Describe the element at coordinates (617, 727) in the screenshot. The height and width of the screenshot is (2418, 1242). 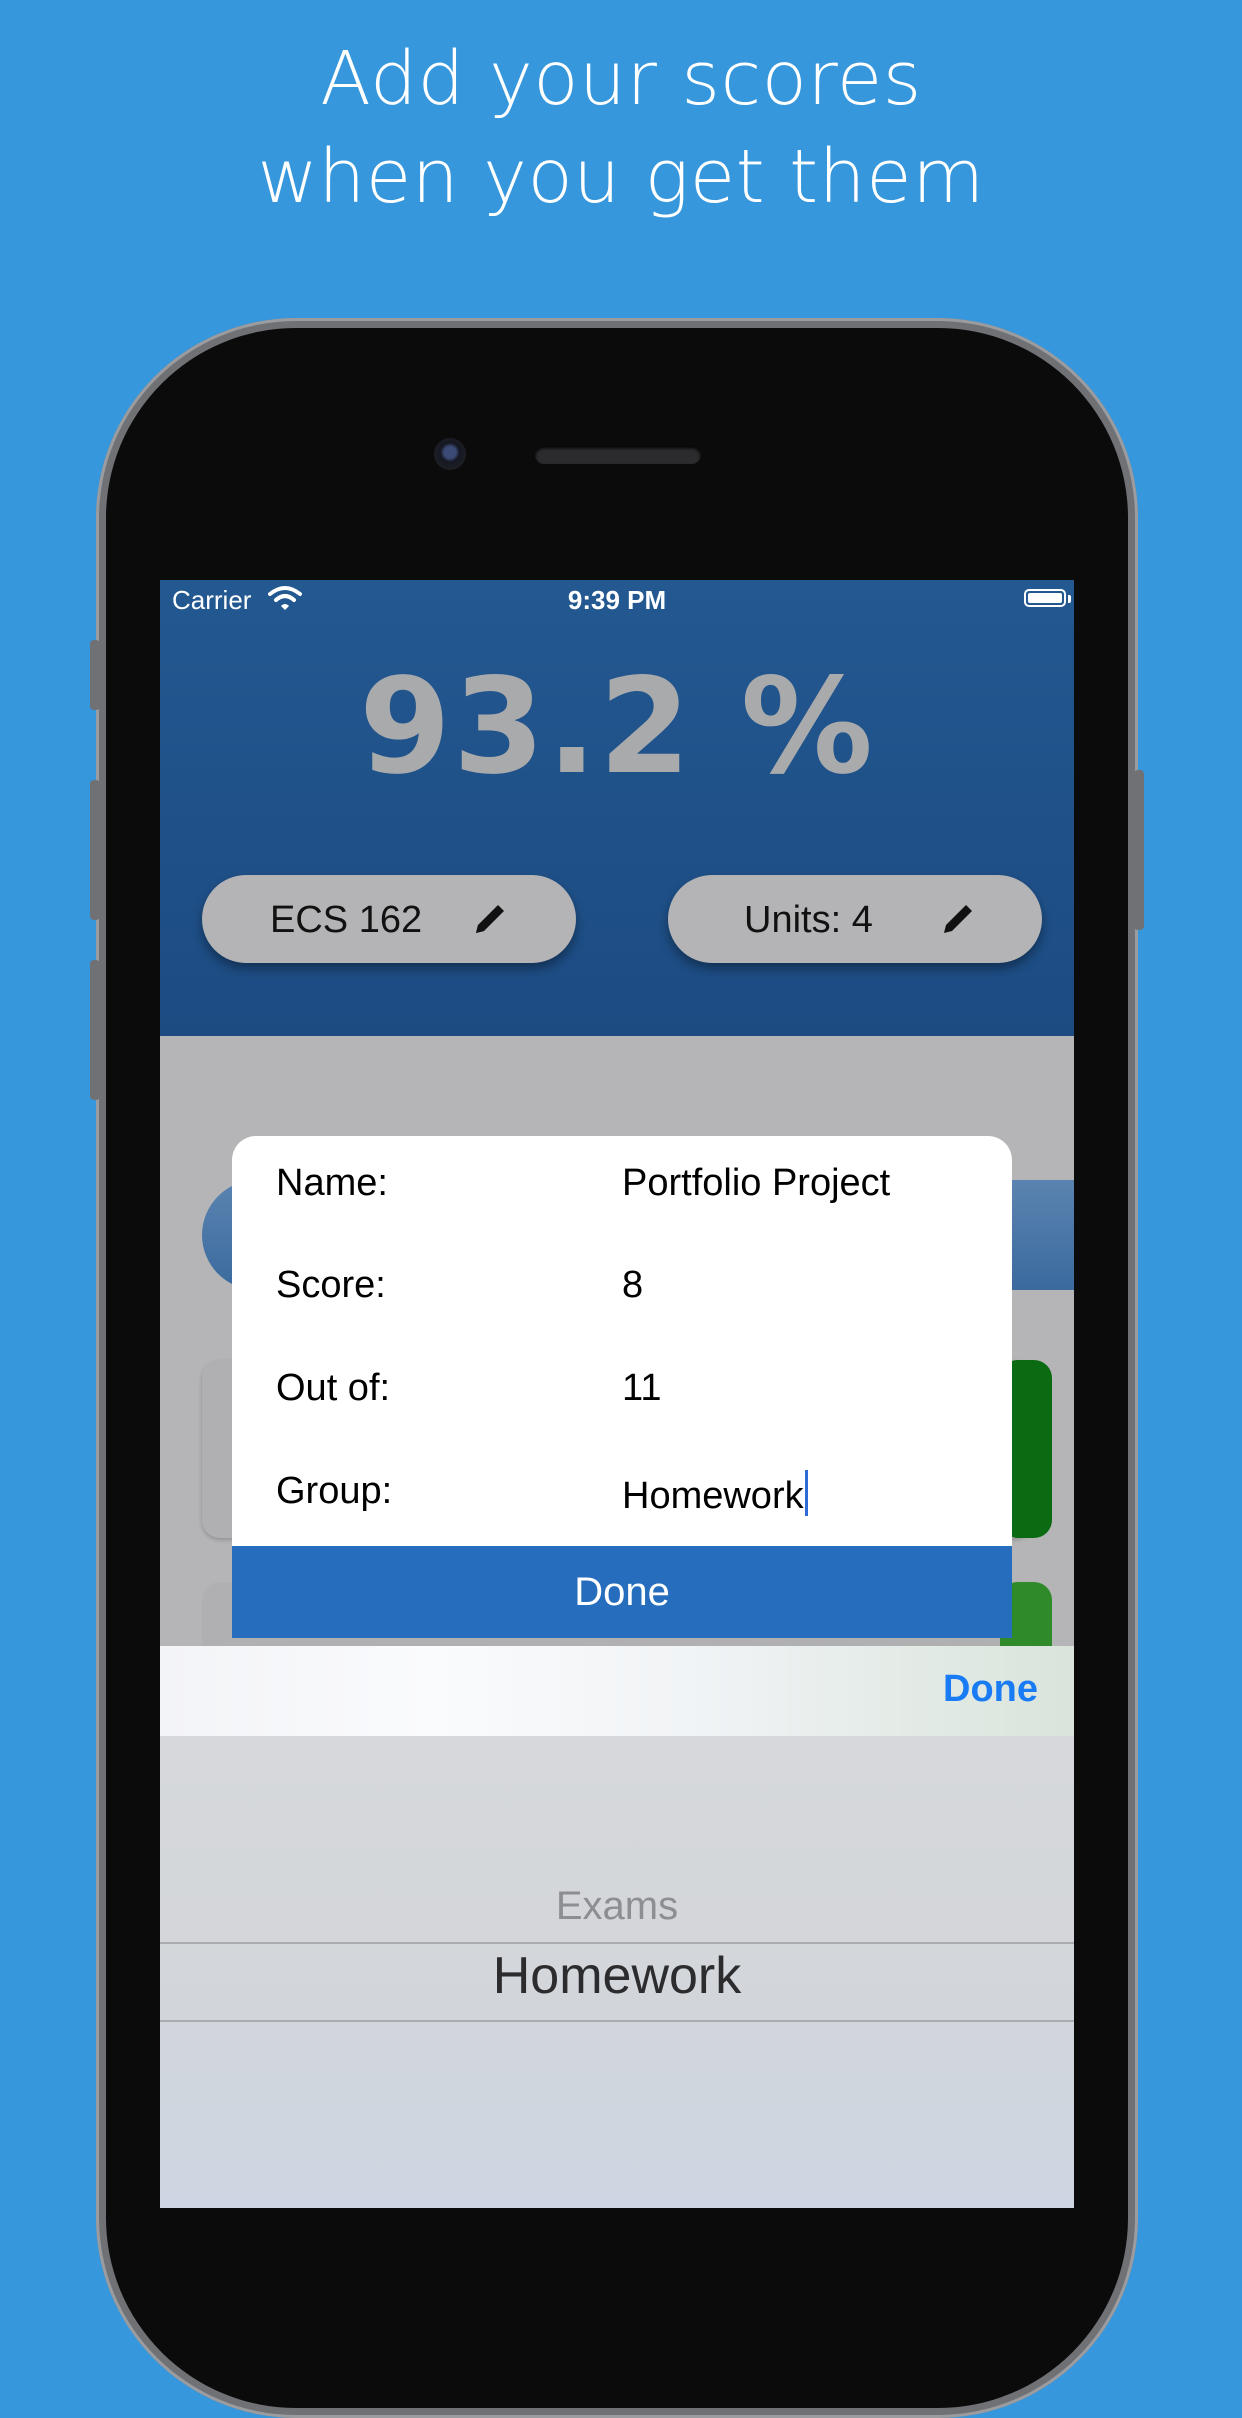
I see `grade-percent: 93.2 %` at that location.